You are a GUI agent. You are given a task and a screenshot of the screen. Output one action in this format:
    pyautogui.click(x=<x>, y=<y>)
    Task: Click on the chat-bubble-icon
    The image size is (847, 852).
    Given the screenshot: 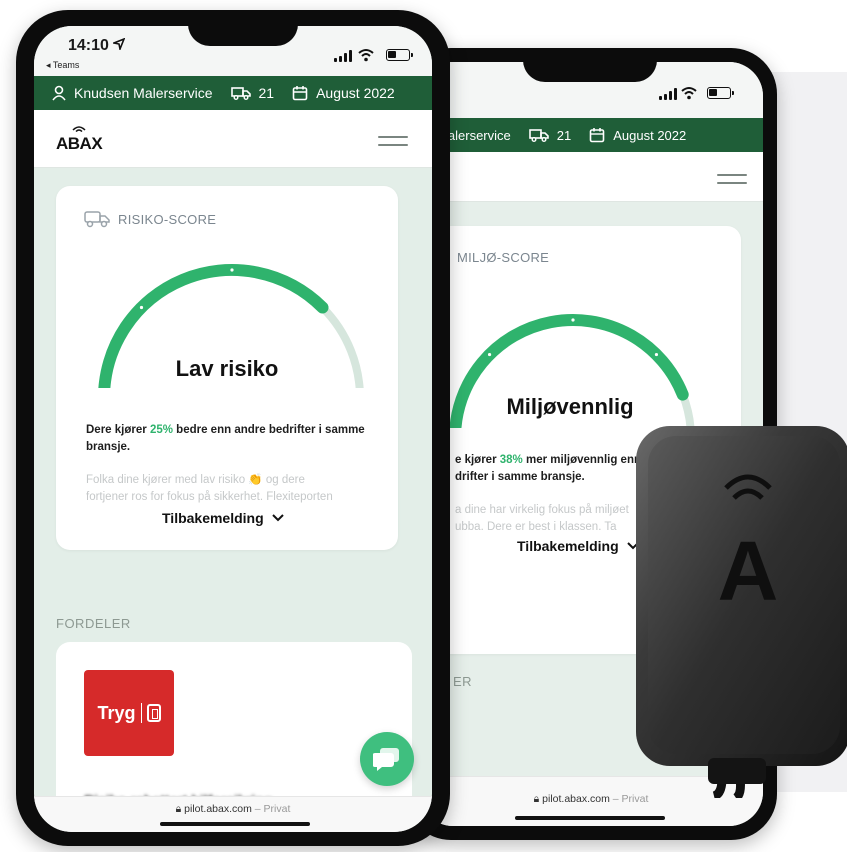 What is the action you would take?
    pyautogui.click(x=386, y=759)
    